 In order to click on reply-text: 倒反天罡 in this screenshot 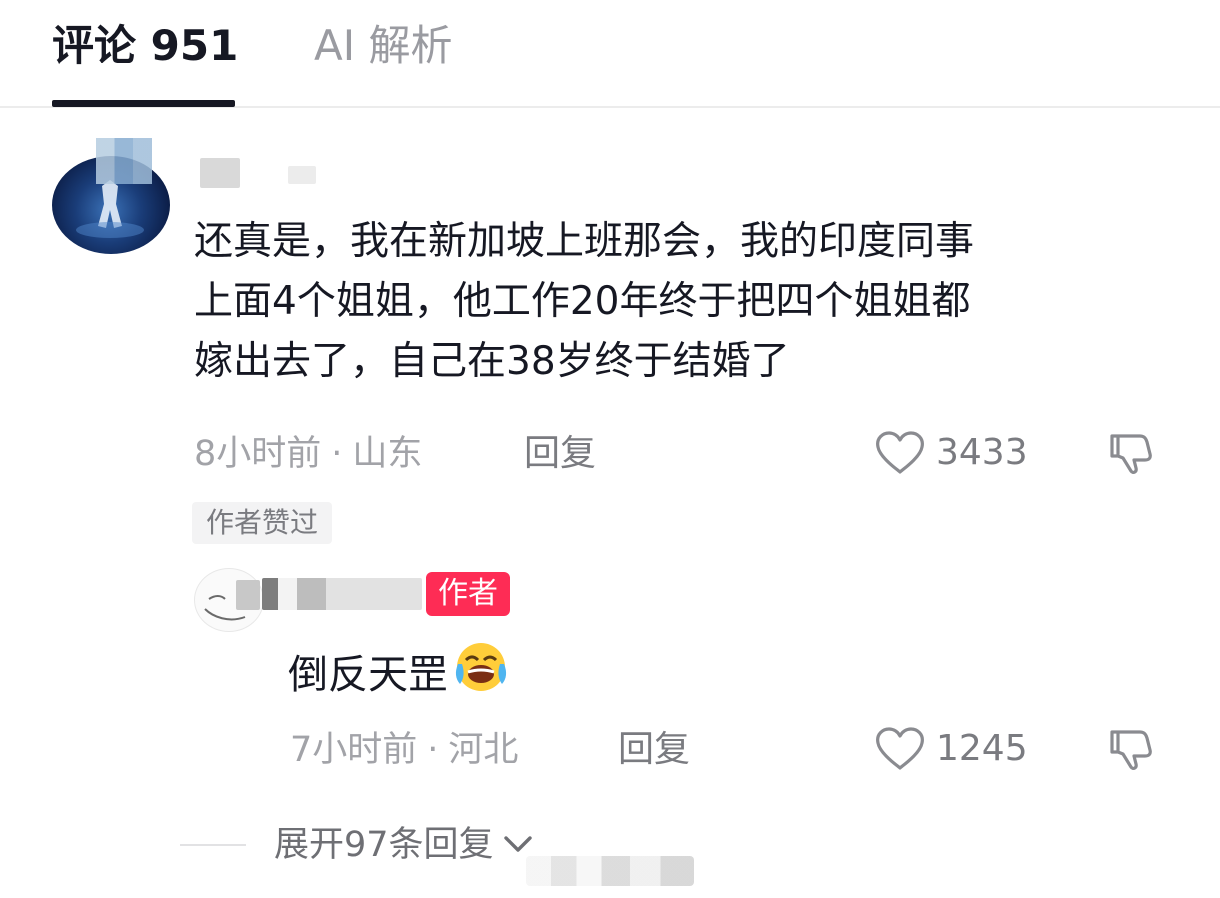, I will do `click(368, 674)`.